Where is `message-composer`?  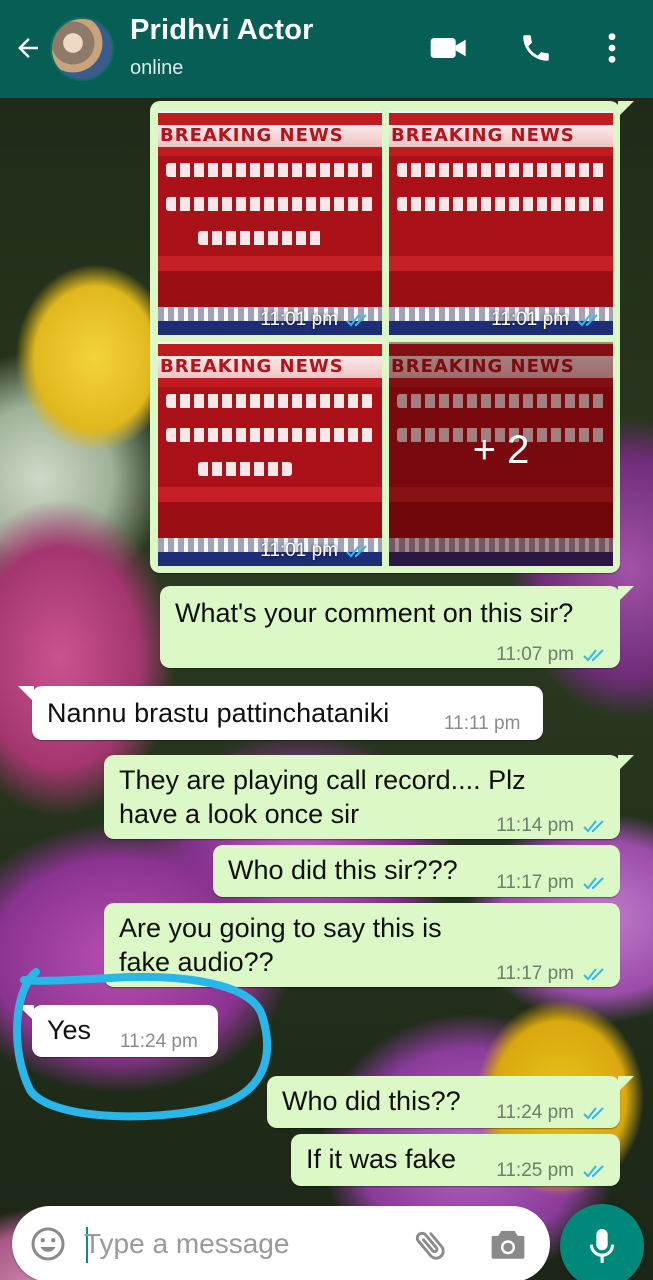 message-composer is located at coordinates (281, 1243).